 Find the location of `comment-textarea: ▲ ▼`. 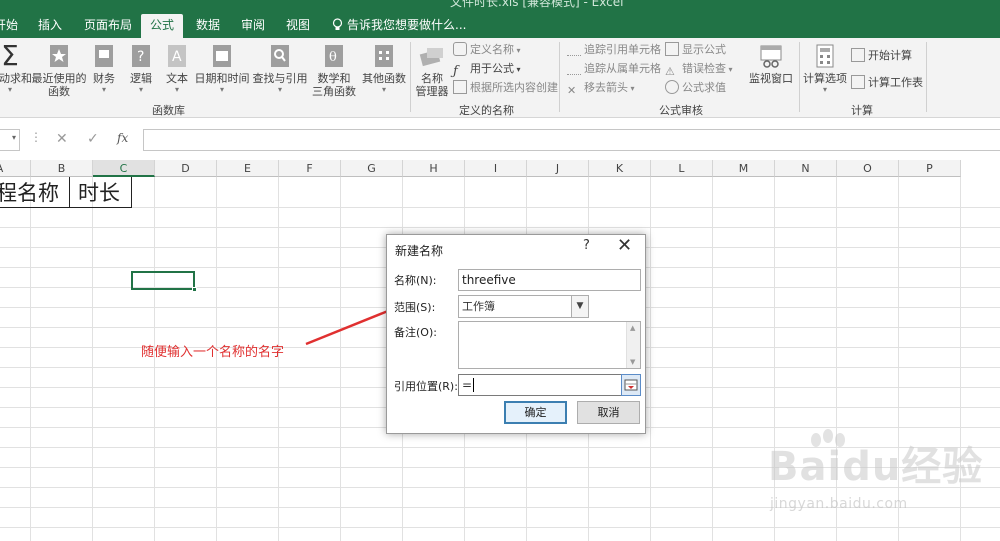

comment-textarea: ▲ ▼ is located at coordinates (549, 345).